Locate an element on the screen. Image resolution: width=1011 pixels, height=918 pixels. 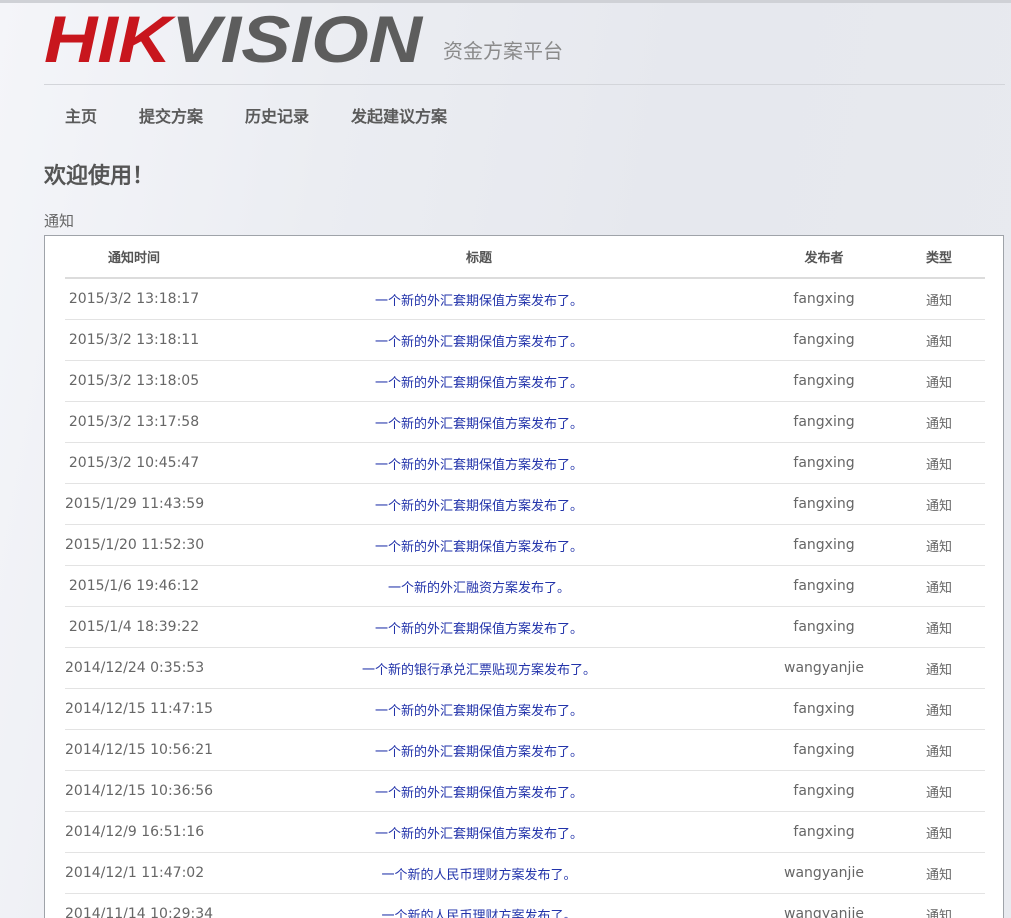
notice-time: 2014/11/14 10:29:34 is located at coordinates (139, 905).